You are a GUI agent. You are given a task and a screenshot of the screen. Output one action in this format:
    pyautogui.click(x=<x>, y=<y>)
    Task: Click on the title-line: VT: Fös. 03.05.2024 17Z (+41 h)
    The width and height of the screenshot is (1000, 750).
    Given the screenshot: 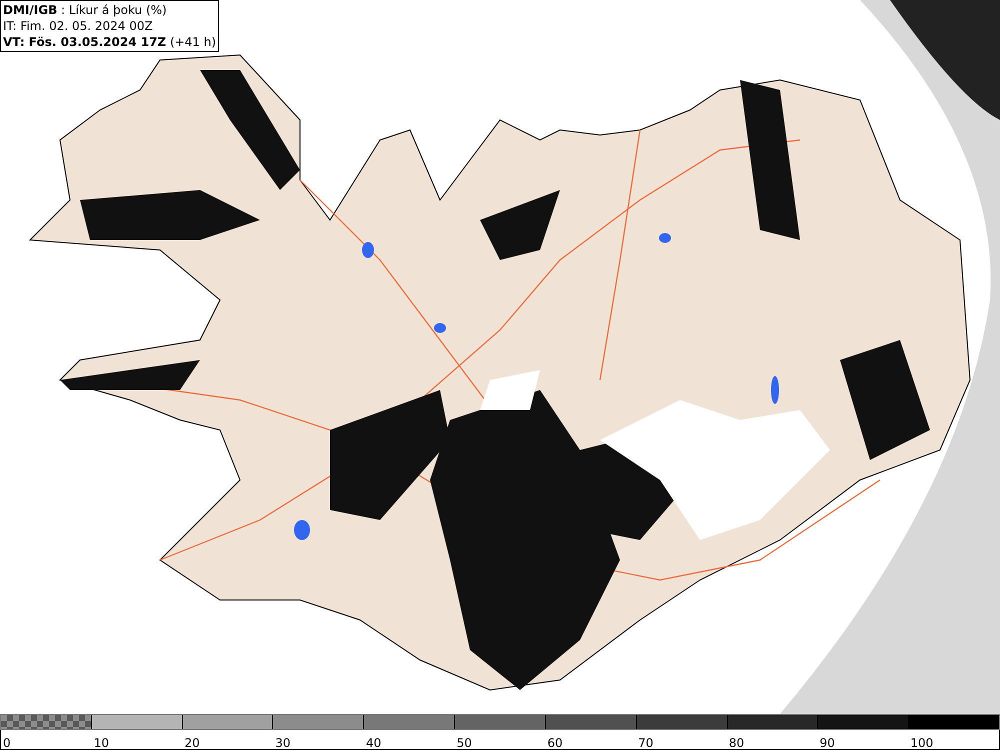 What is the action you would take?
    pyautogui.click(x=109, y=42)
    